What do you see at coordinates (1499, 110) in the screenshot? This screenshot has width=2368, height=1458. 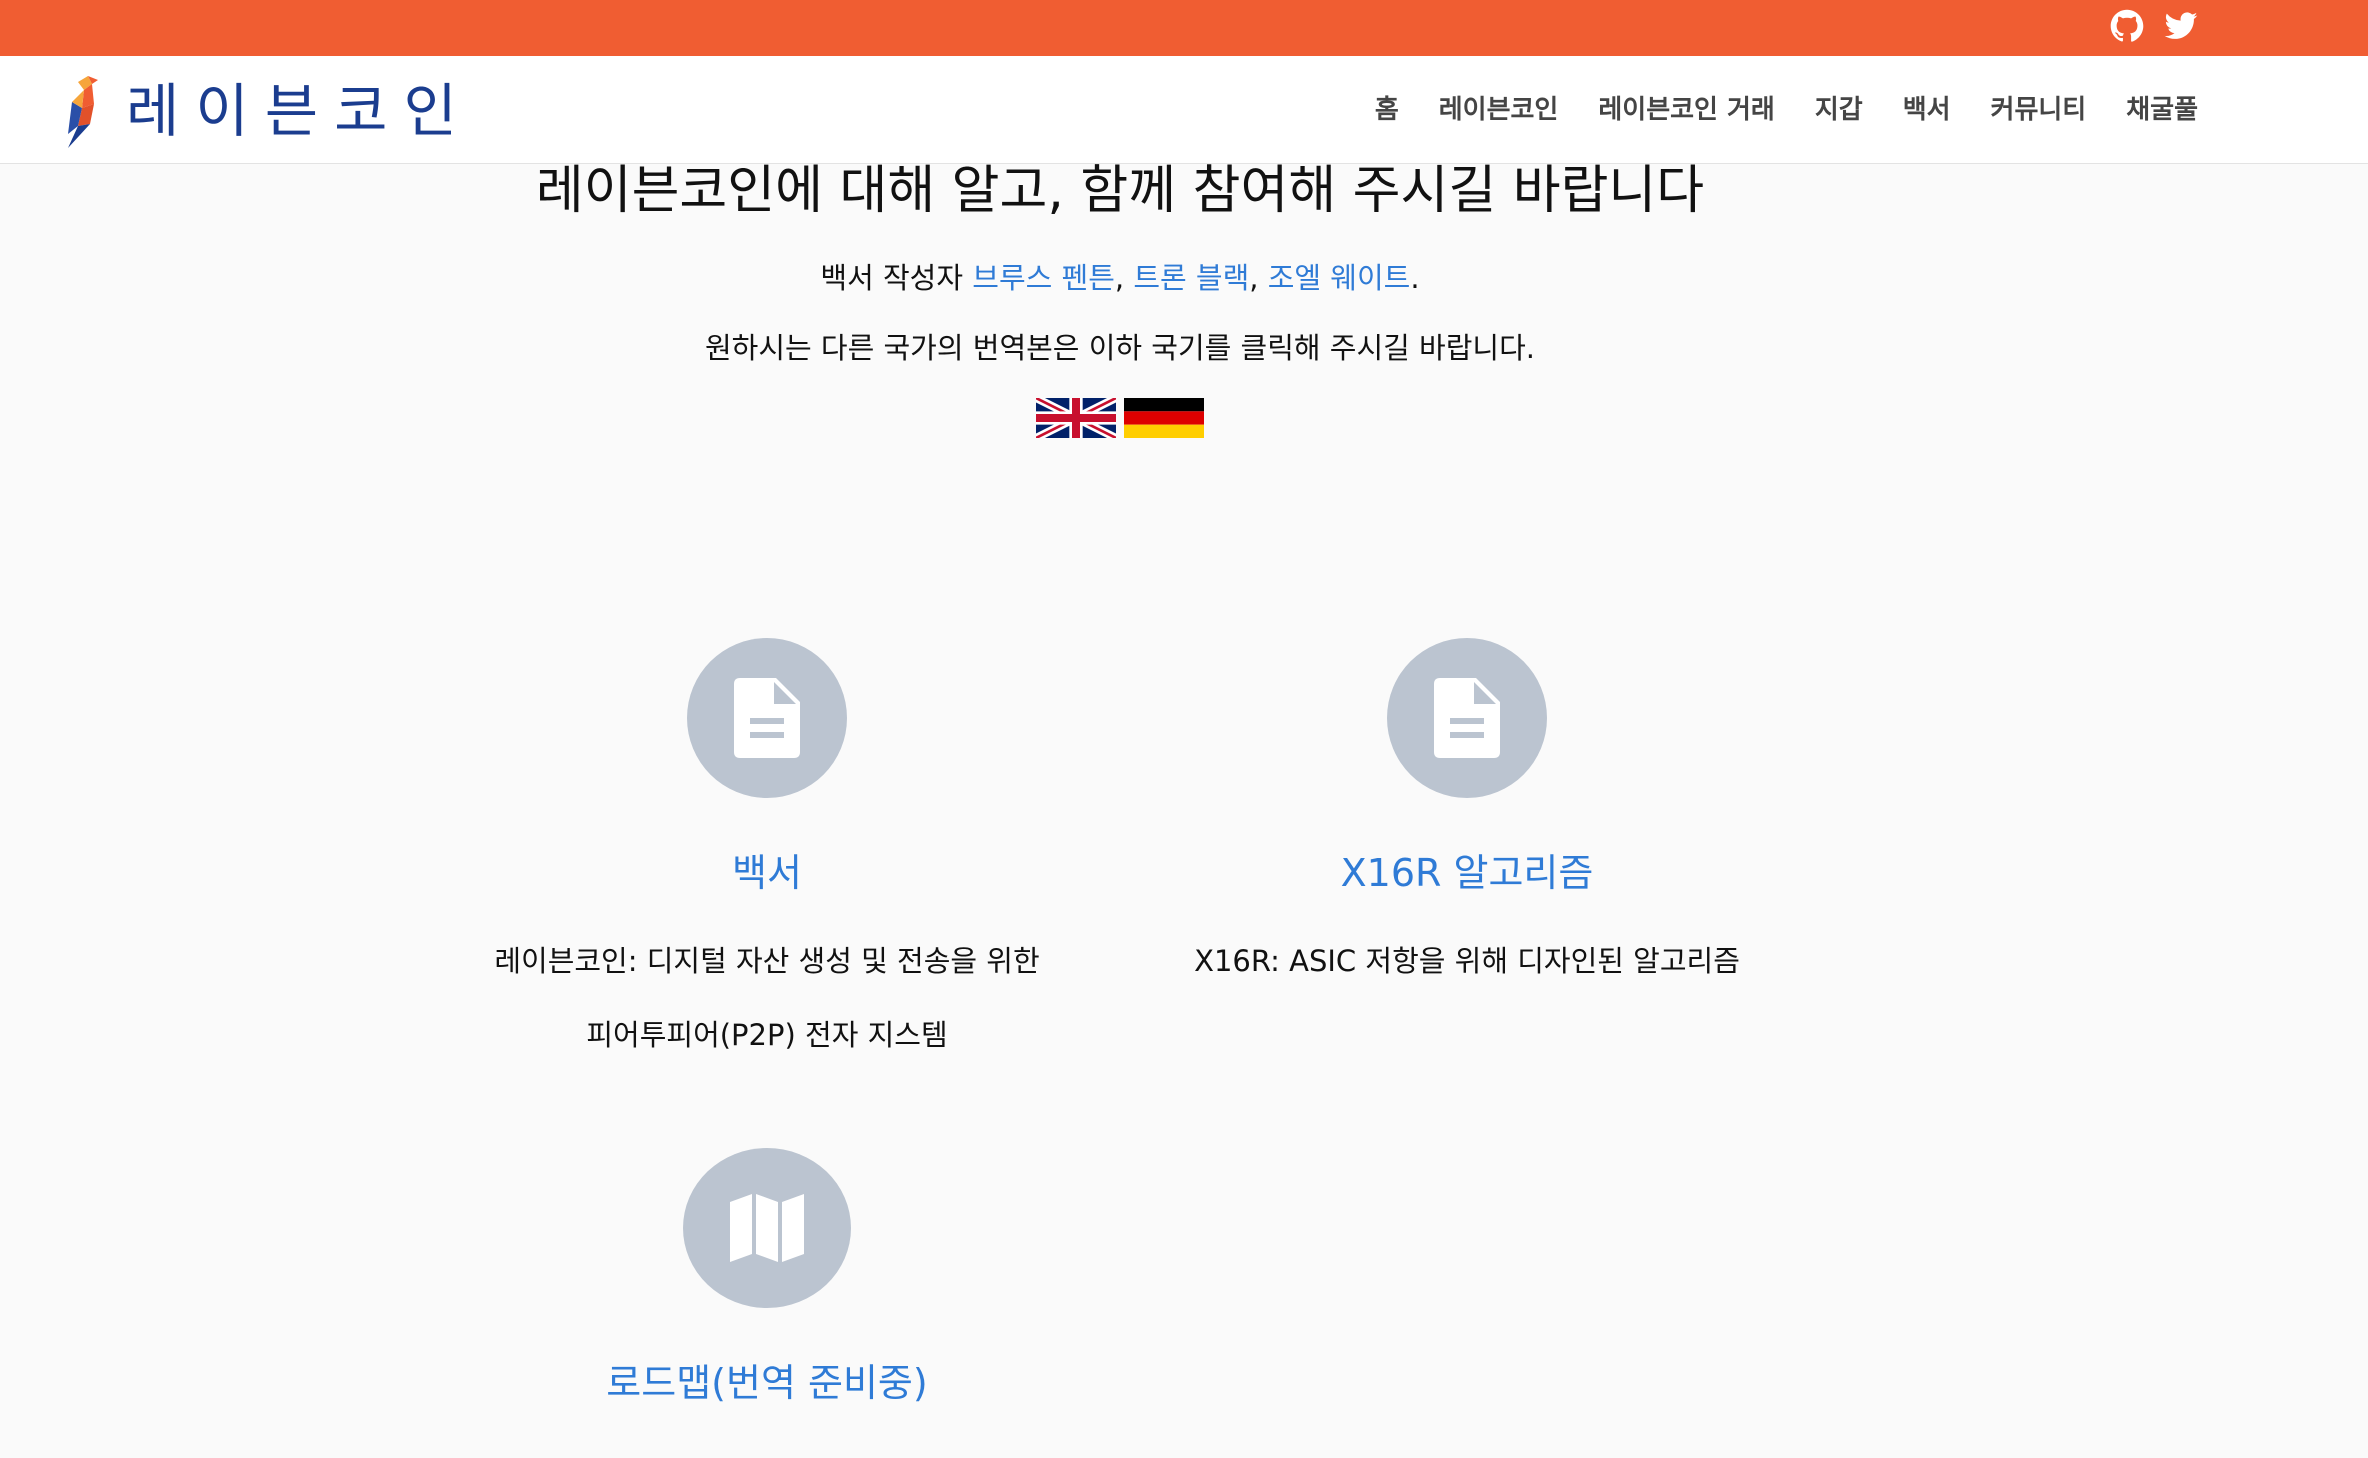 I see `nav-item-ravencoin: 레이븐코인` at bounding box center [1499, 110].